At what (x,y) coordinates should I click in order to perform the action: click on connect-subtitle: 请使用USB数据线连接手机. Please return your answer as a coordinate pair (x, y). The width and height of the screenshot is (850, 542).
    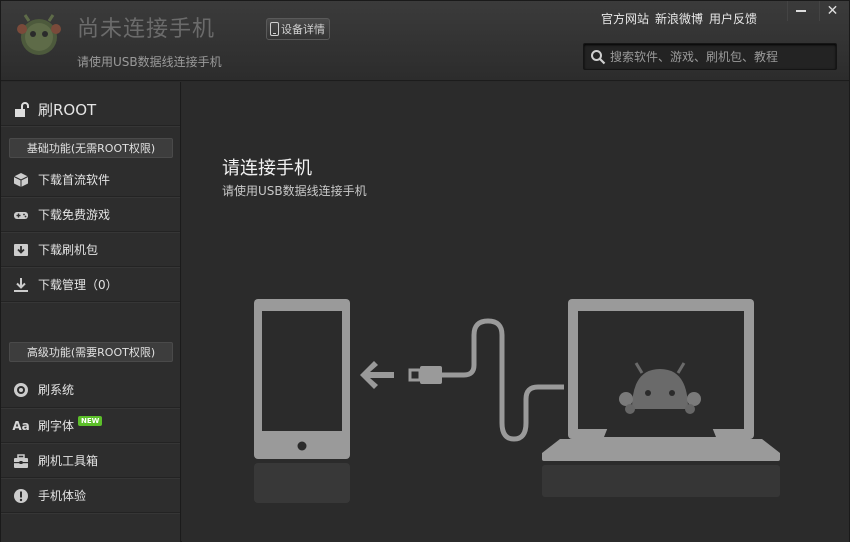
    Looking at the image, I should click on (294, 191).